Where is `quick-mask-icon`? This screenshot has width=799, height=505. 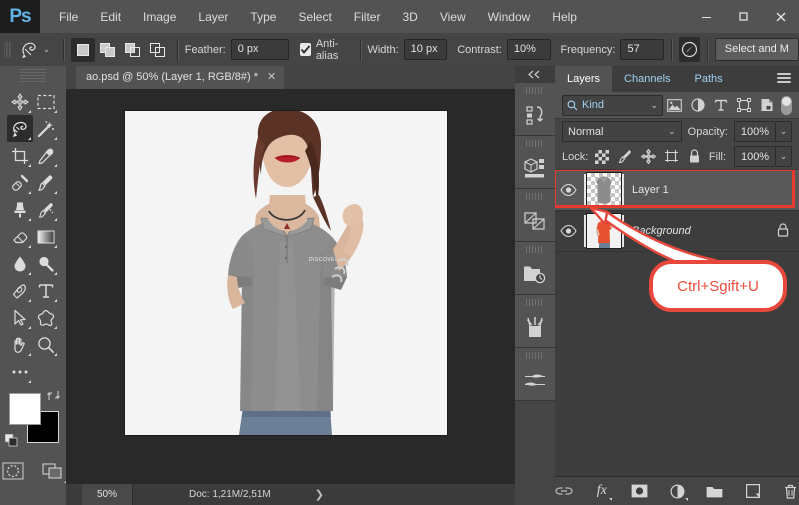 quick-mask-icon is located at coordinates (13, 471).